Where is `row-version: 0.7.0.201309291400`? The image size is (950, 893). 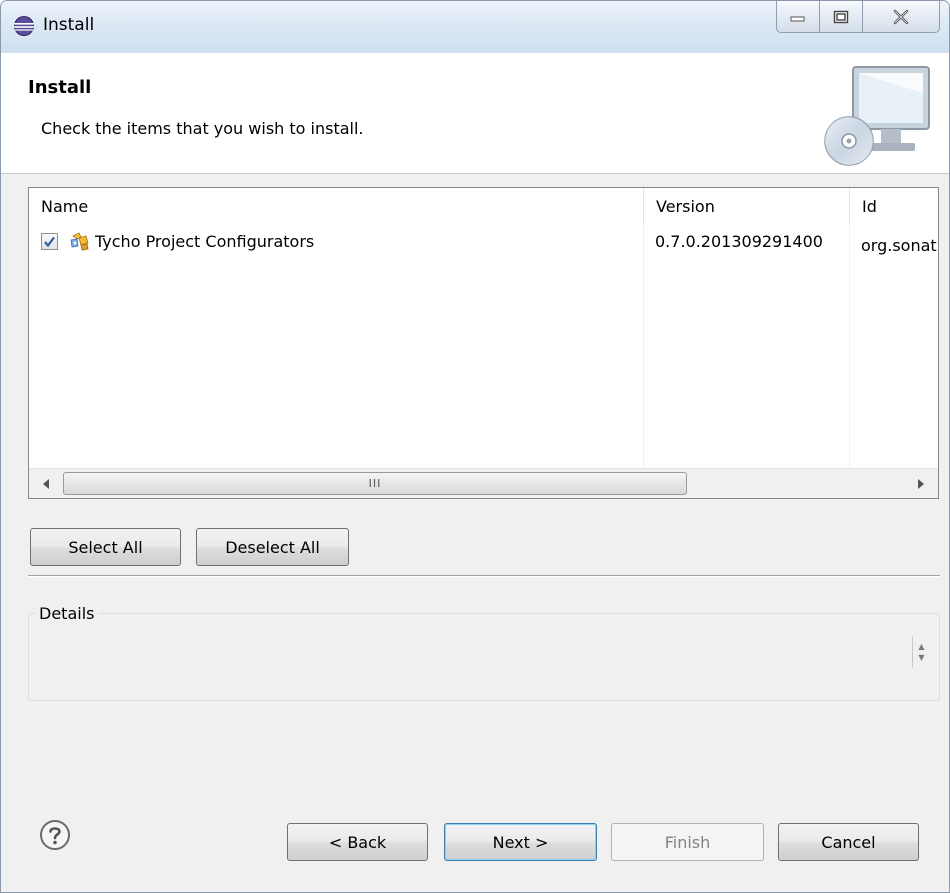 row-version: 0.7.0.201309291400 is located at coordinates (739, 241).